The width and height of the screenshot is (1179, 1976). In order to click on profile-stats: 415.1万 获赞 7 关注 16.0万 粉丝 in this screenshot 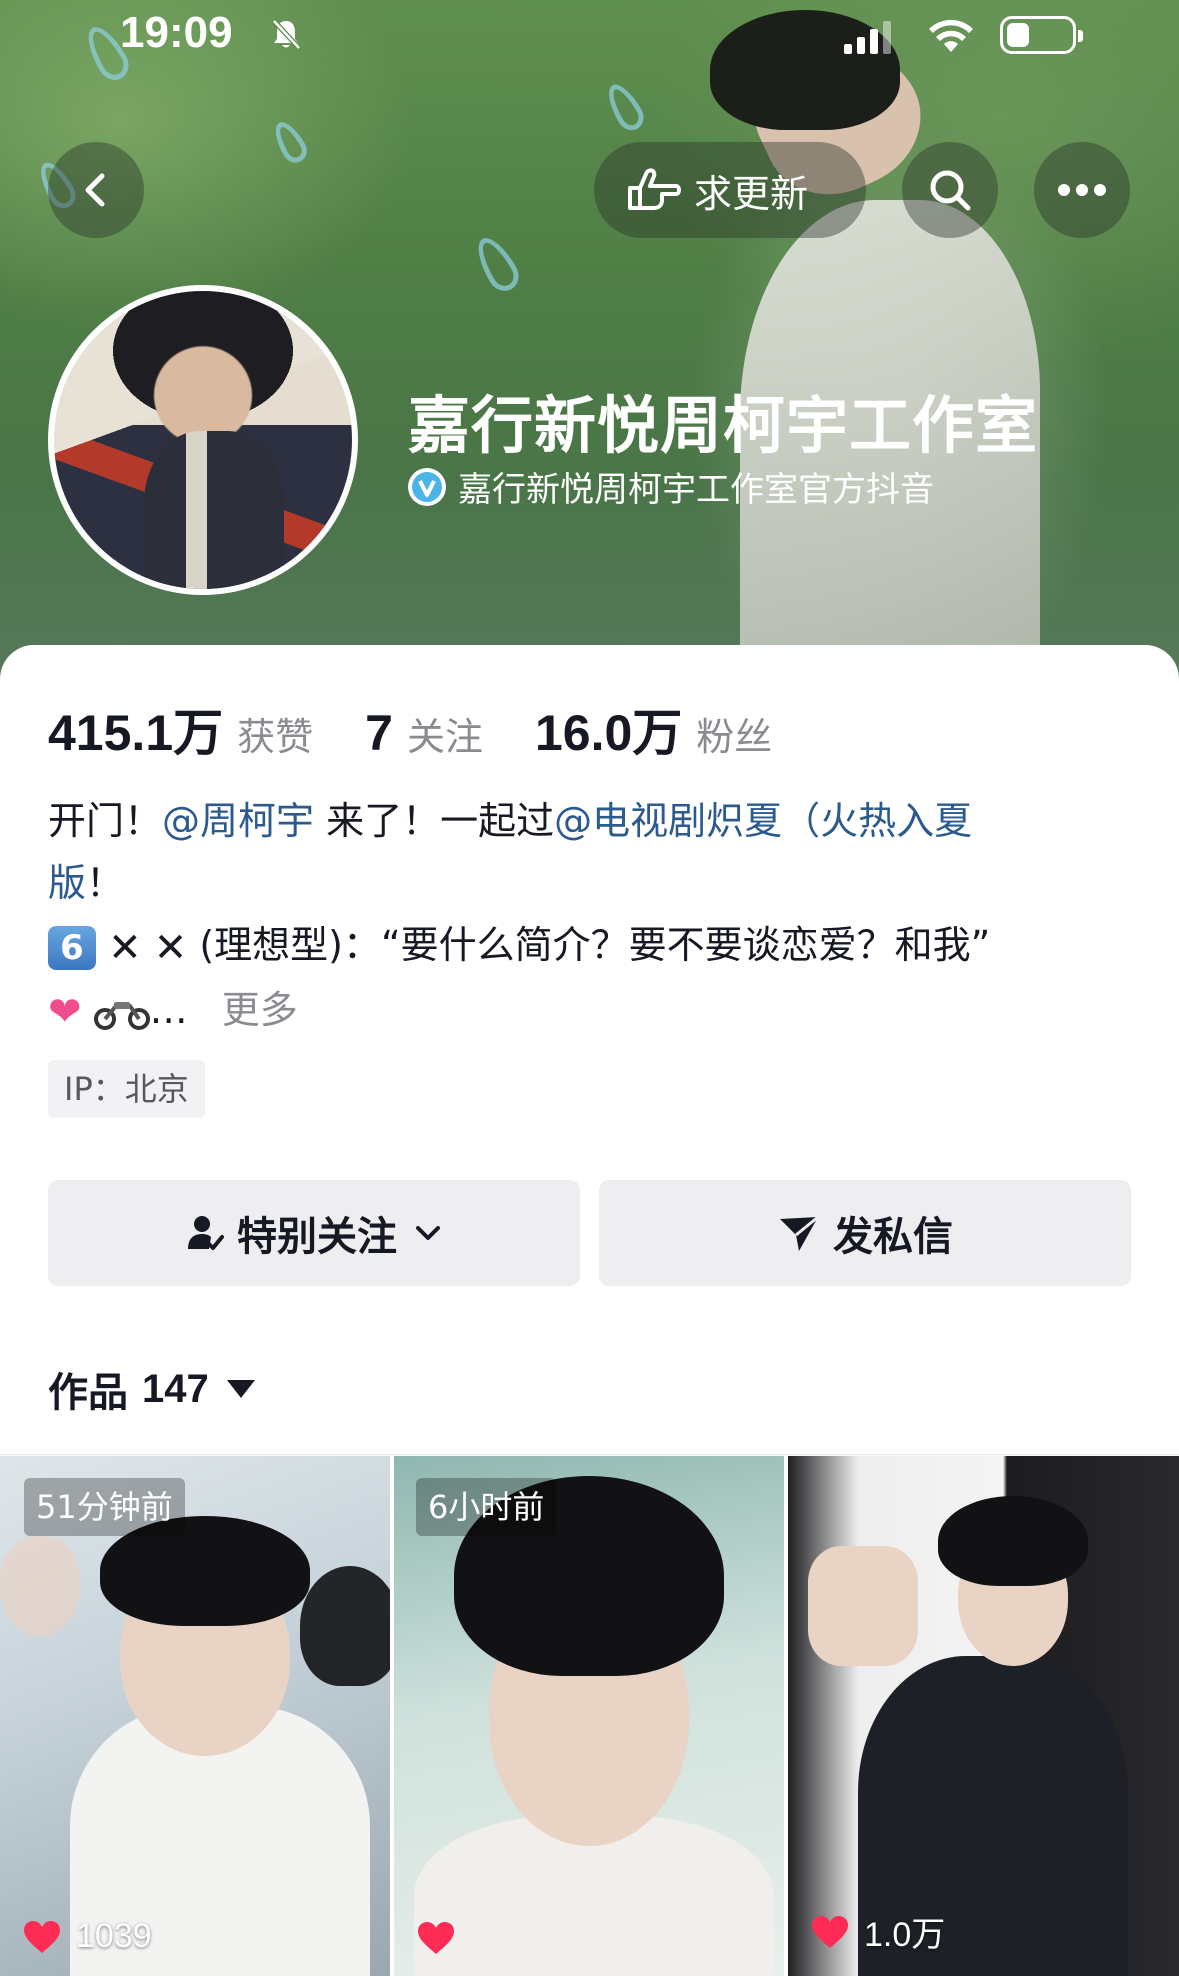, I will do `click(436, 729)`.